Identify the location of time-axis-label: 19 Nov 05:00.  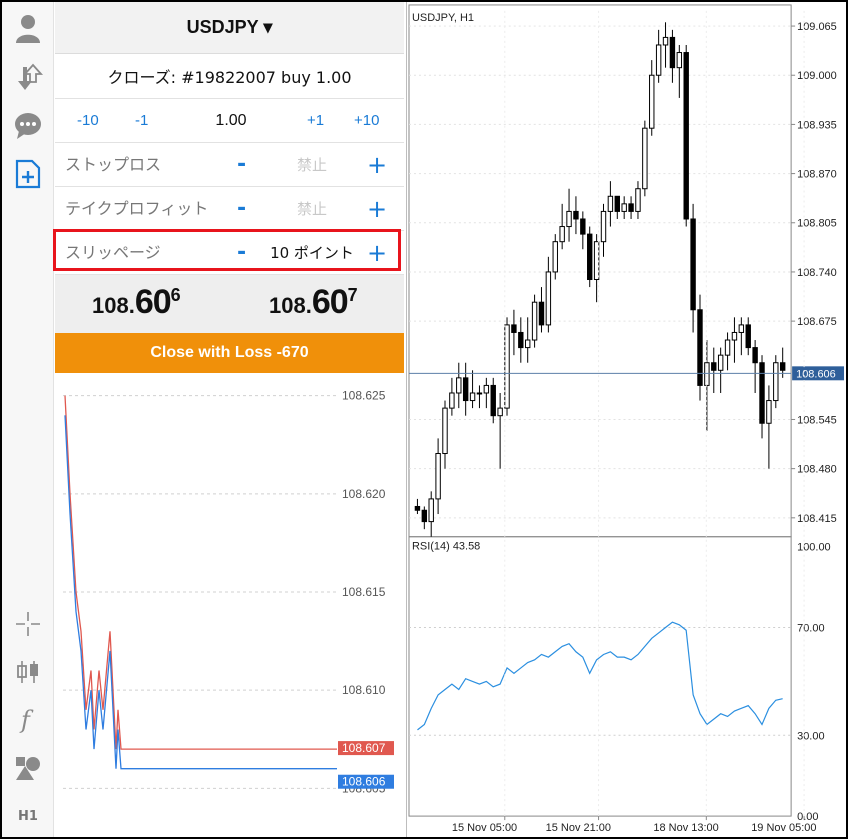
(783, 828).